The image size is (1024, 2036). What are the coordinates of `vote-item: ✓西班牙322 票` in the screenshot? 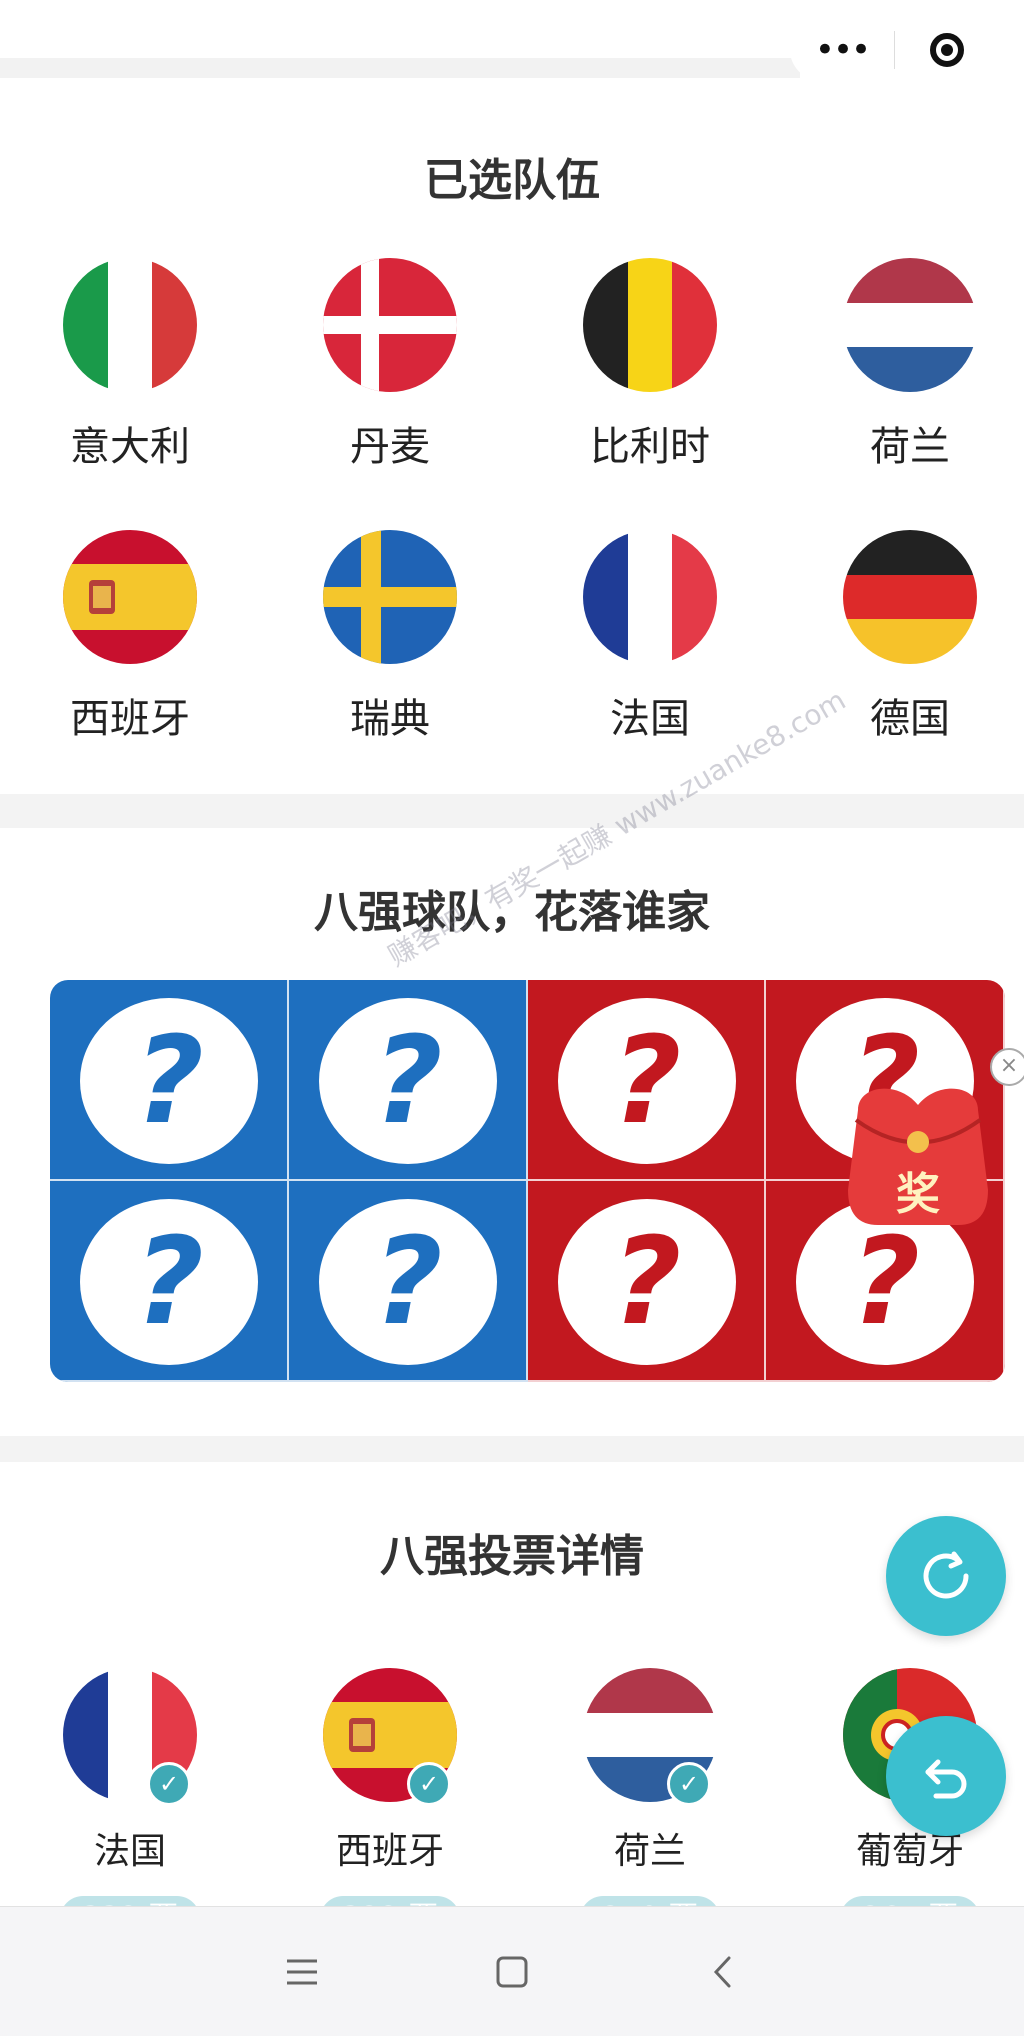 It's located at (390, 1805).